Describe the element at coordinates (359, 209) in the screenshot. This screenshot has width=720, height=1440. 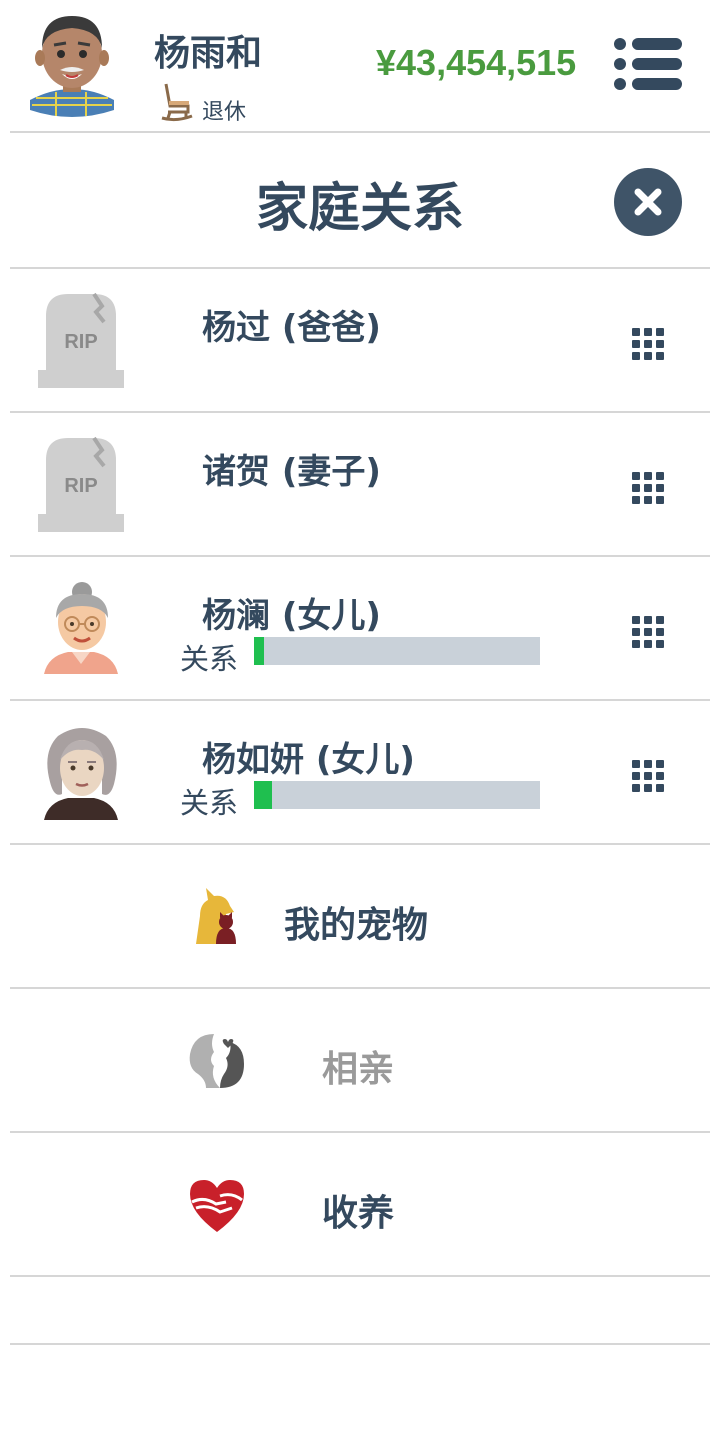
I see `page-title: 家庭关系` at that location.